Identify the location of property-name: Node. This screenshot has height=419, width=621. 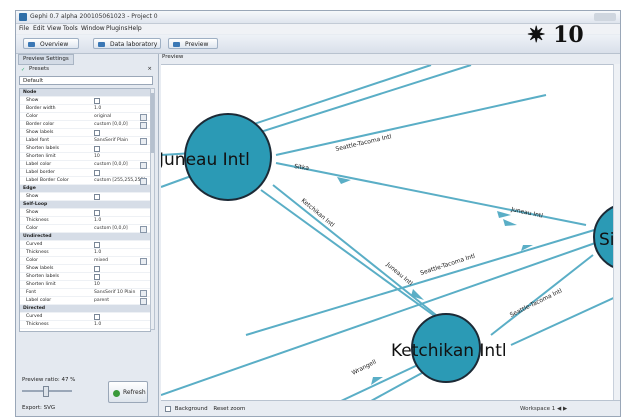
(30, 92).